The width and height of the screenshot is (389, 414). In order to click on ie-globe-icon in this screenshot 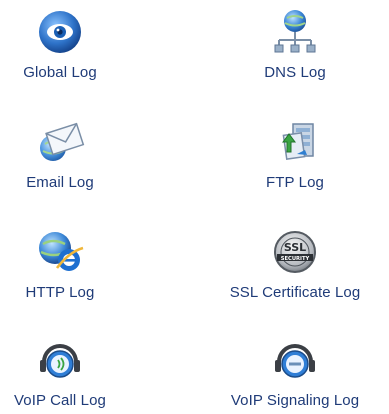, I will do `click(60, 252)`.